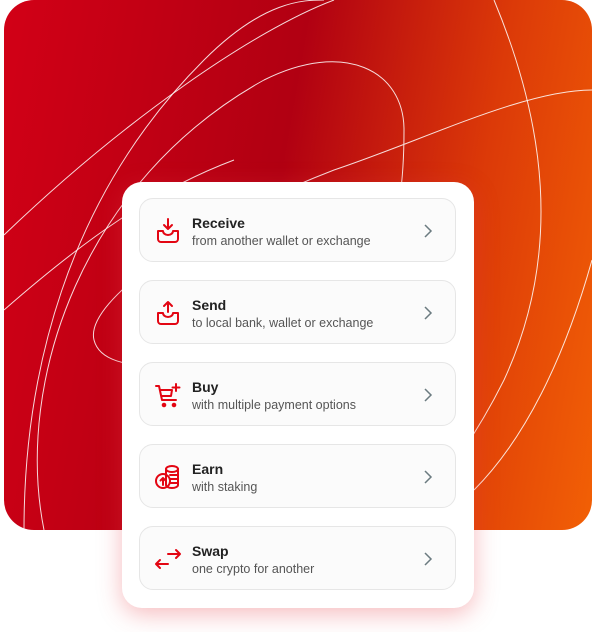  I want to click on swap-arrows-icon, so click(168, 559).